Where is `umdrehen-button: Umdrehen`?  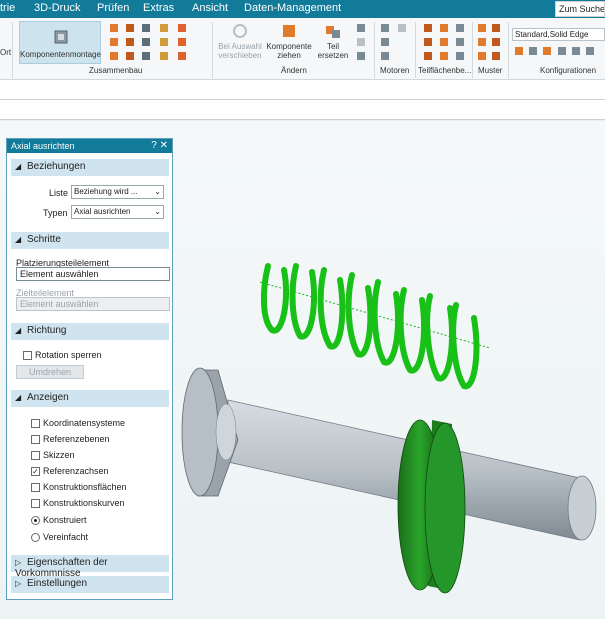
umdrehen-button: Umdrehen is located at coordinates (50, 372).